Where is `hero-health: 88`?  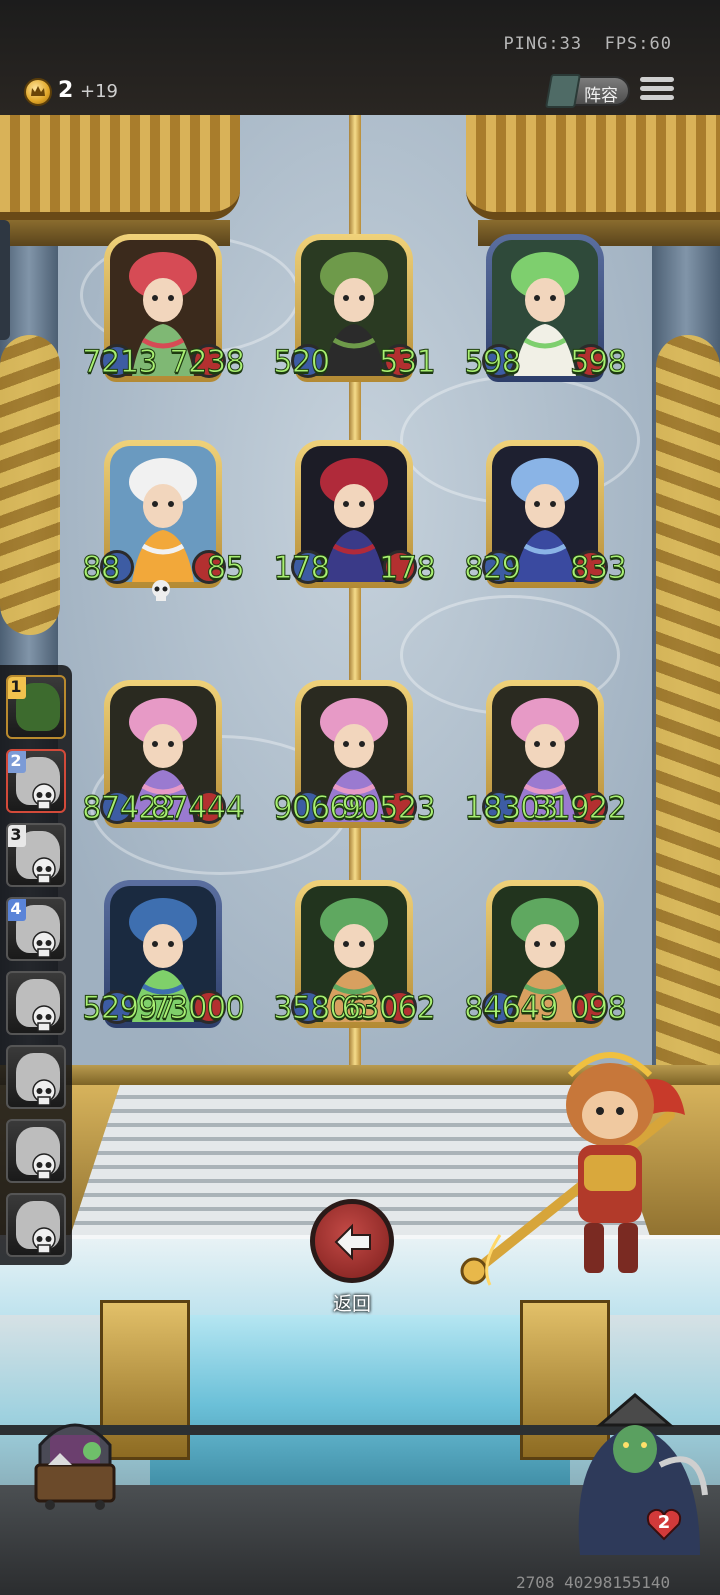 hero-health: 88 is located at coordinates (100, 568).